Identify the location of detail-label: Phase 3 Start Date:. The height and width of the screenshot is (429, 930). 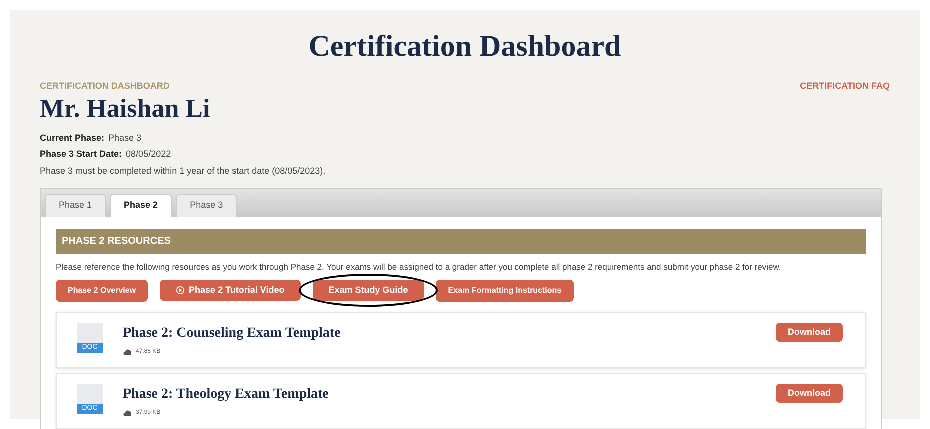
(81, 154).